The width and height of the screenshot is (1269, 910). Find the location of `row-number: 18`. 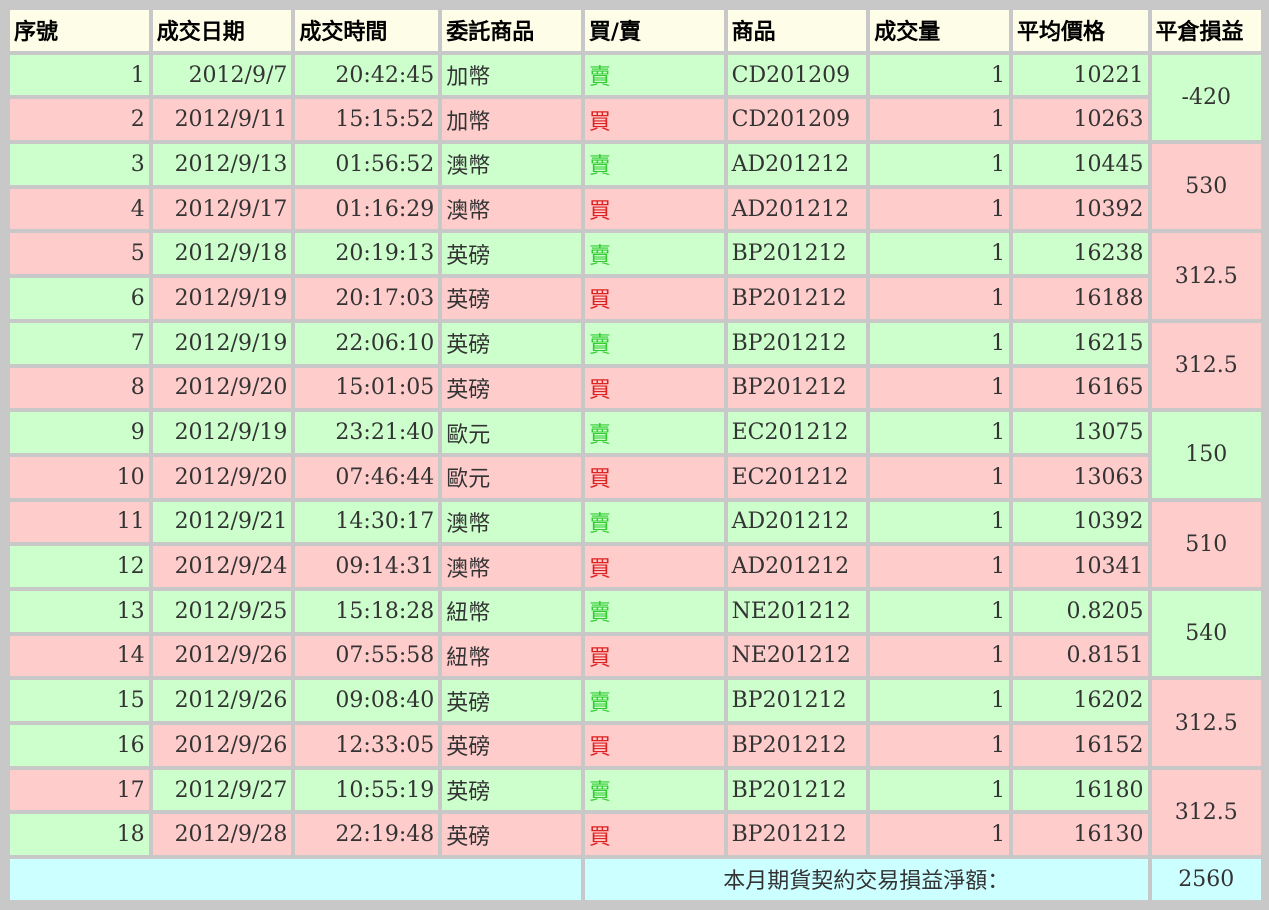

row-number: 18 is located at coordinates (79, 835).